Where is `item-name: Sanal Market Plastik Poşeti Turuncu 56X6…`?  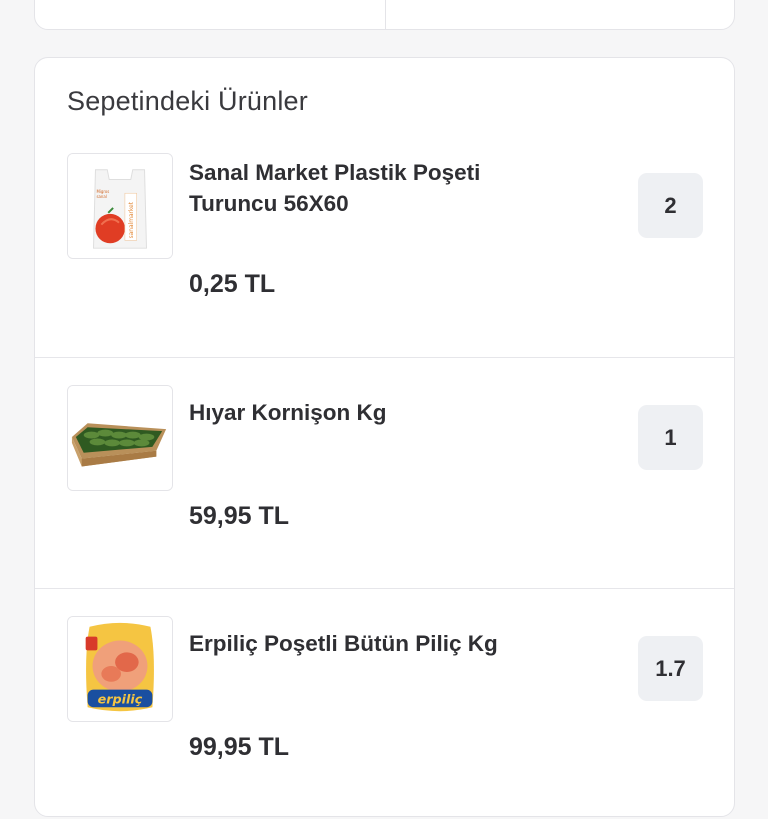
item-name: Sanal Market Plastik Poşeti Turuncu 56X6… is located at coordinates (335, 188).